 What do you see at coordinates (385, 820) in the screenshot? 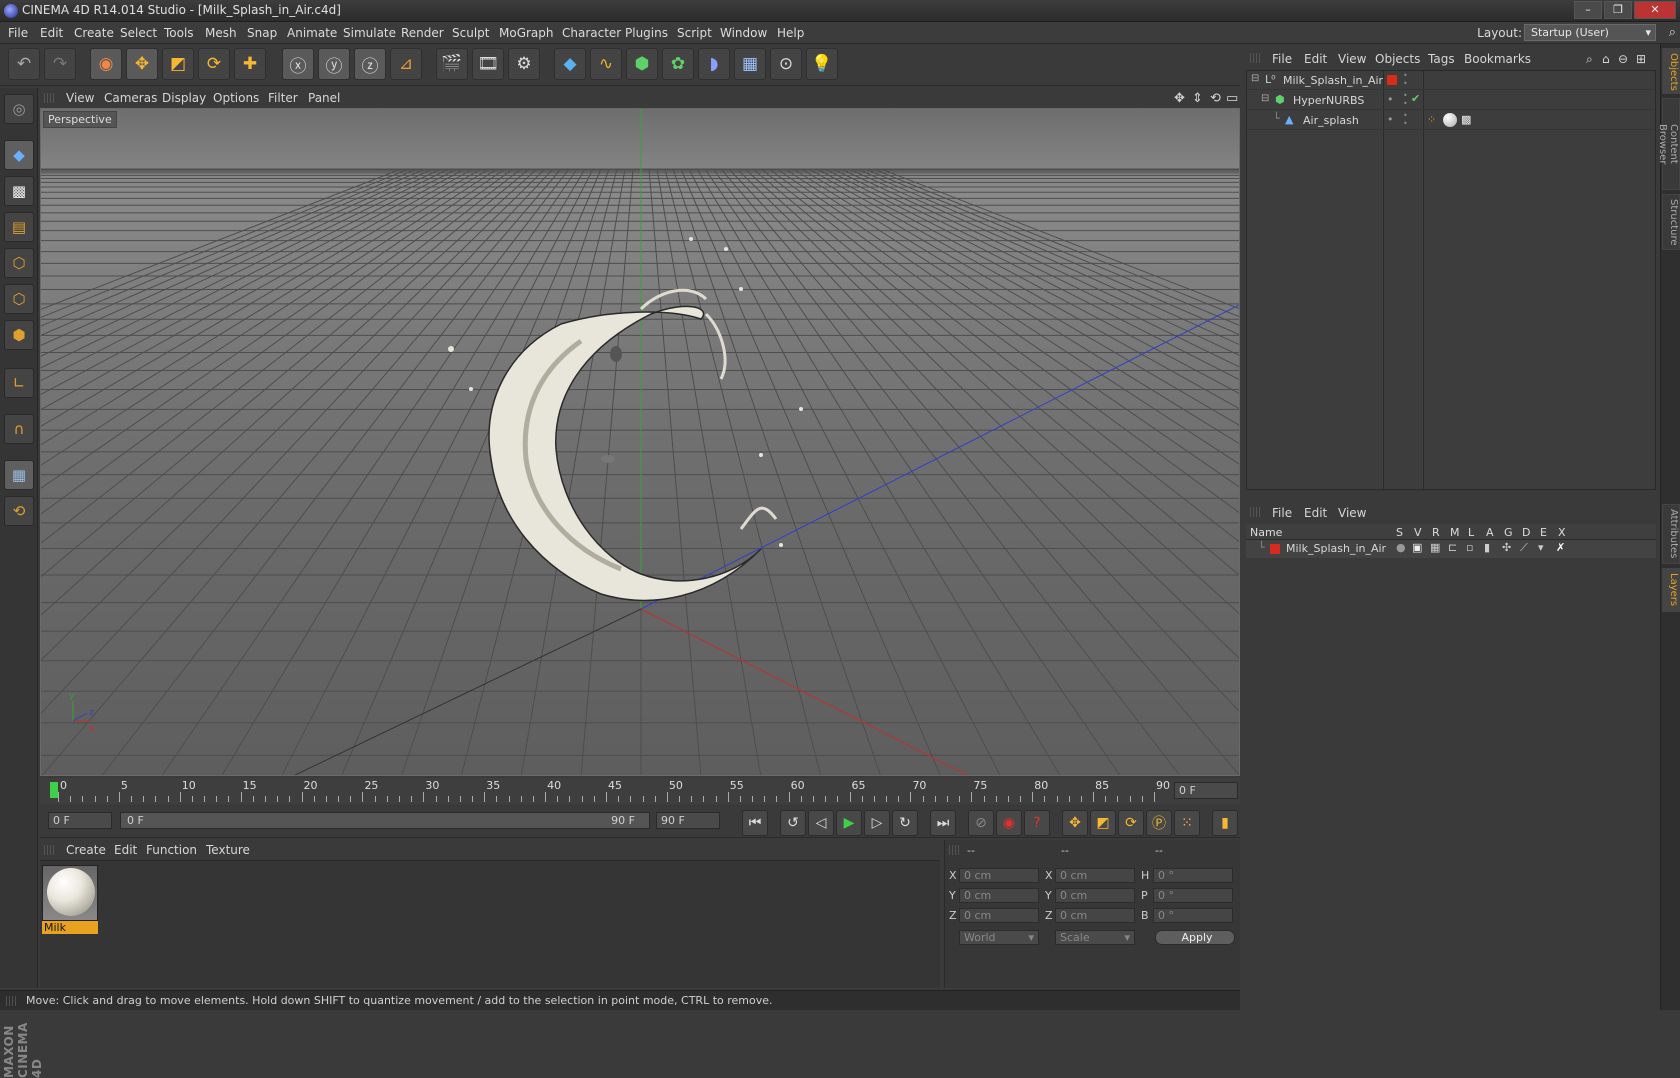
I see `frame-range-slider: 0 F 90 F` at bounding box center [385, 820].